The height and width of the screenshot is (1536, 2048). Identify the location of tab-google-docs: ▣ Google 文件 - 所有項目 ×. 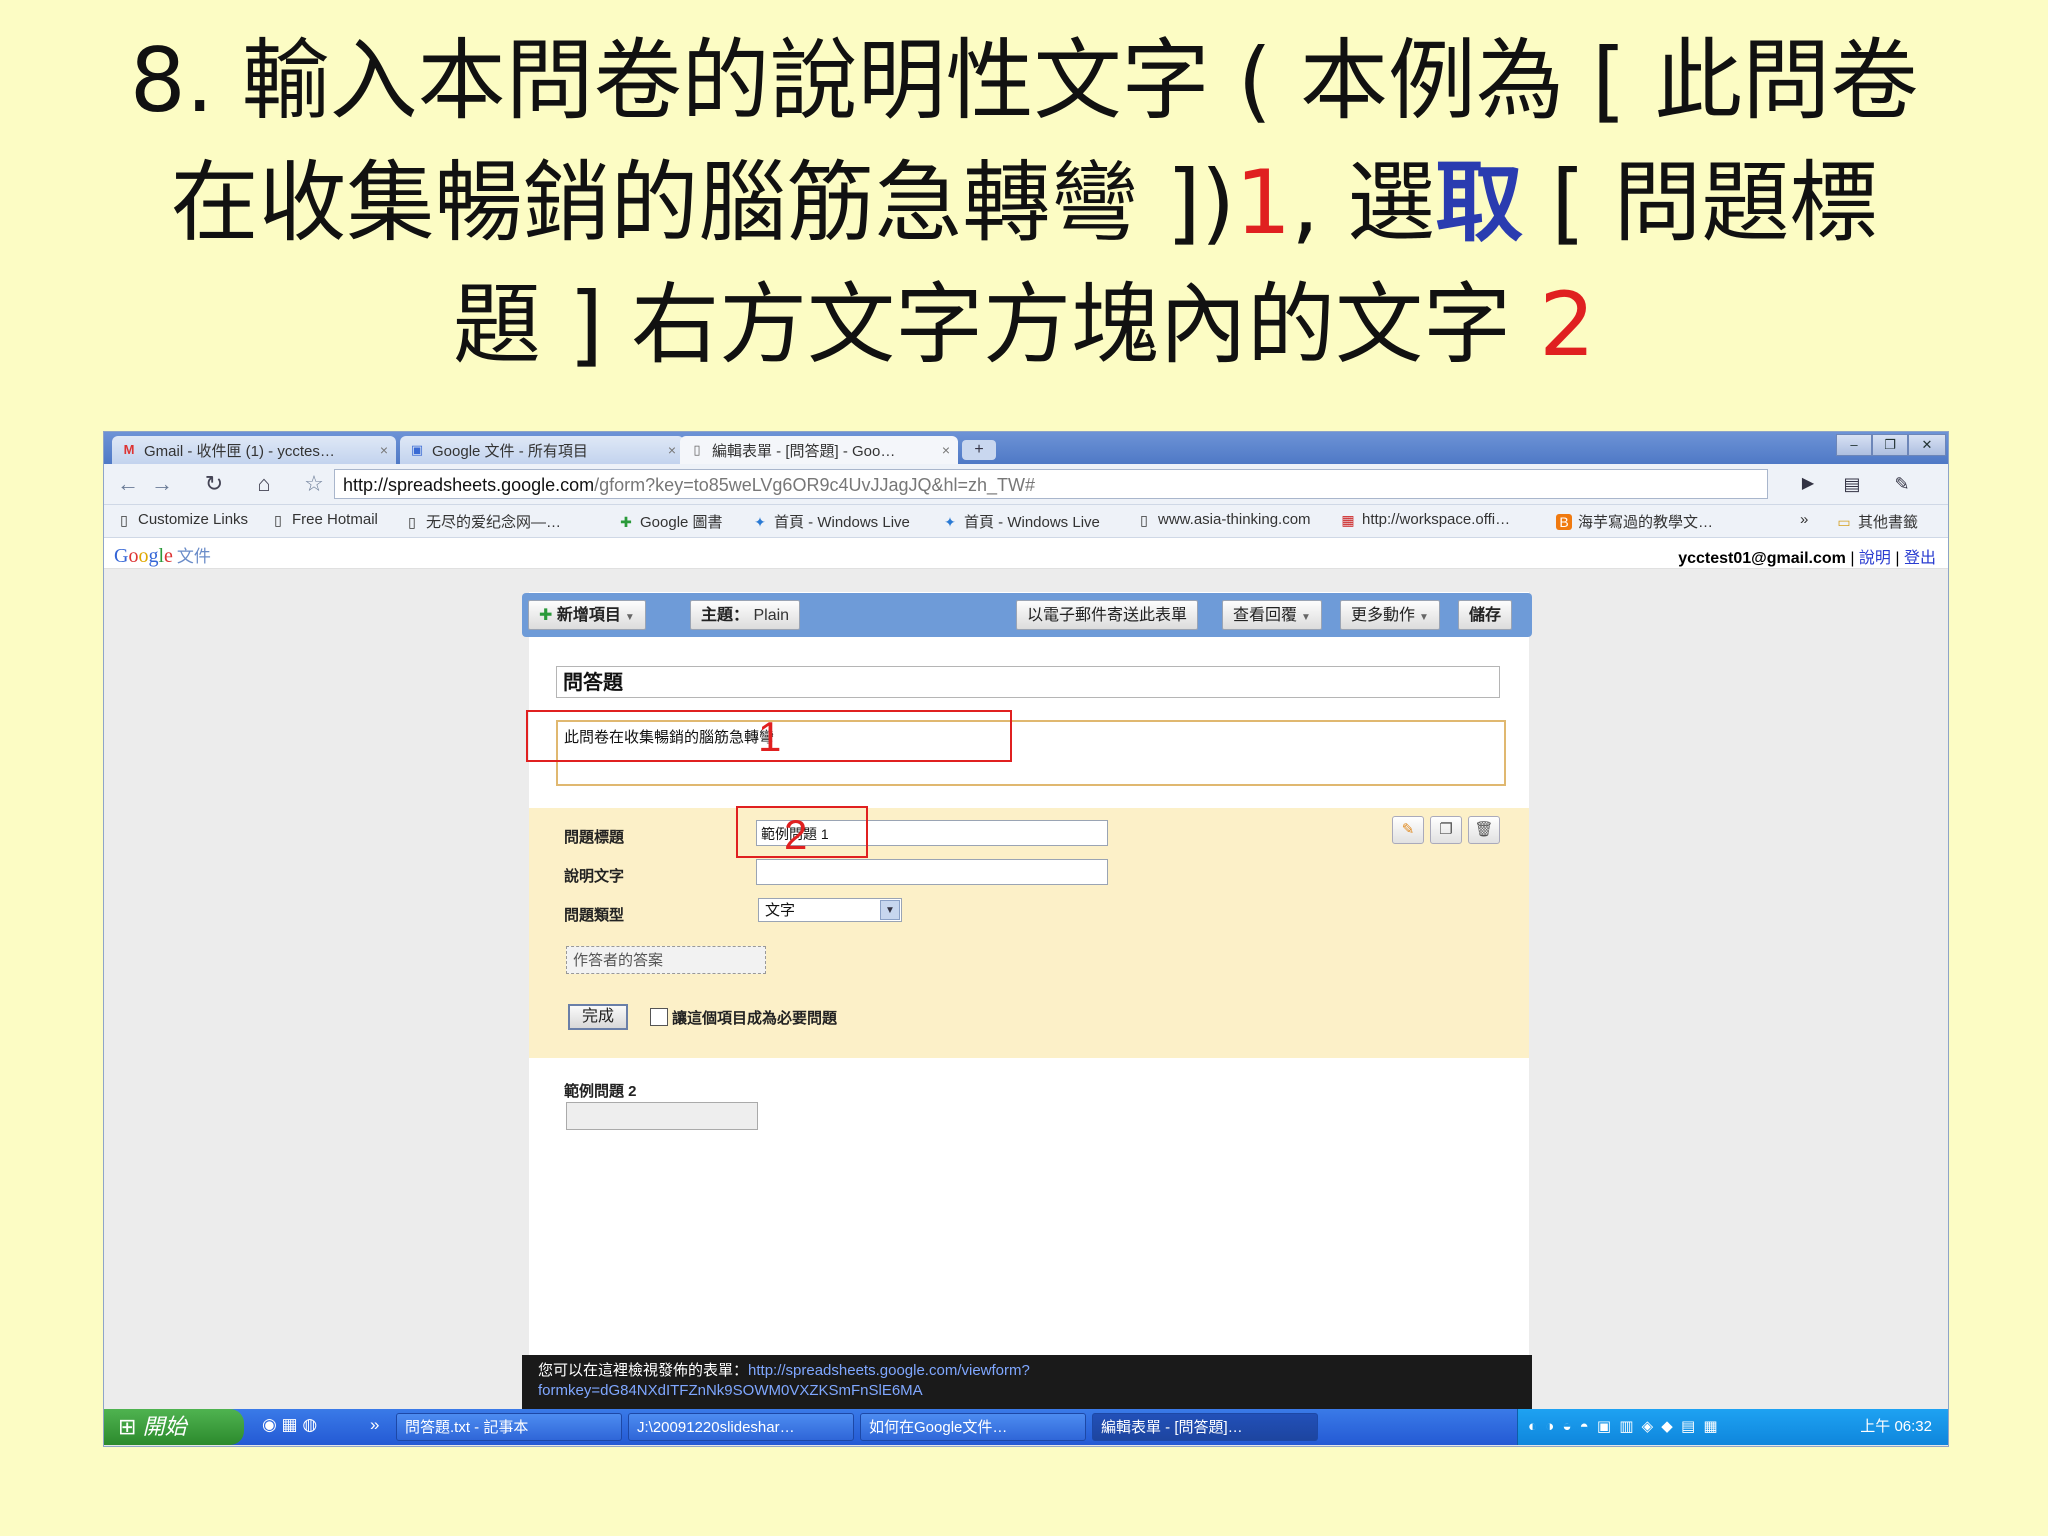
(542, 450).